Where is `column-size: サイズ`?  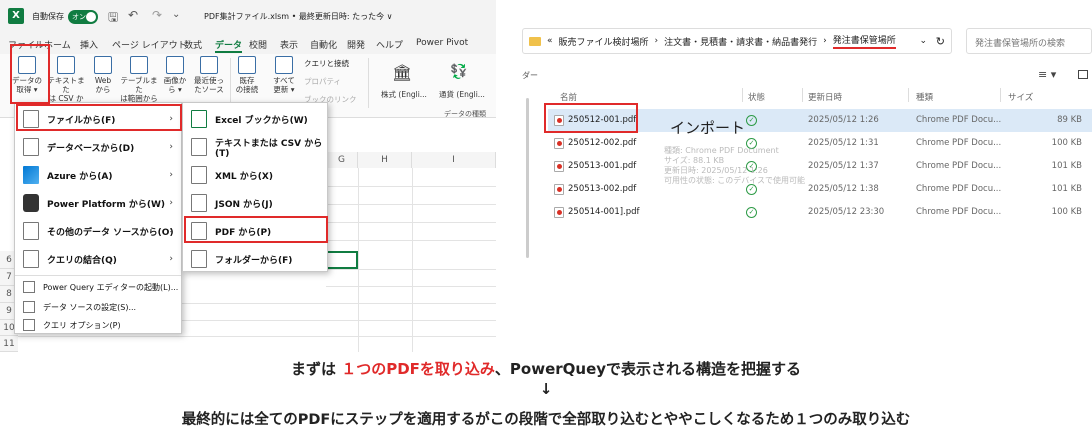 column-size: サイズ is located at coordinates (1020, 97).